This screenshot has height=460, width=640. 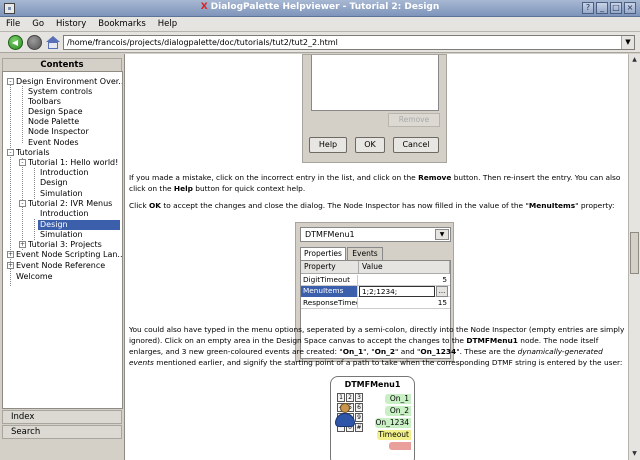 What do you see at coordinates (320, 24) in the screenshot?
I see `menu-bar: File Go History Bookmarks Help` at bounding box center [320, 24].